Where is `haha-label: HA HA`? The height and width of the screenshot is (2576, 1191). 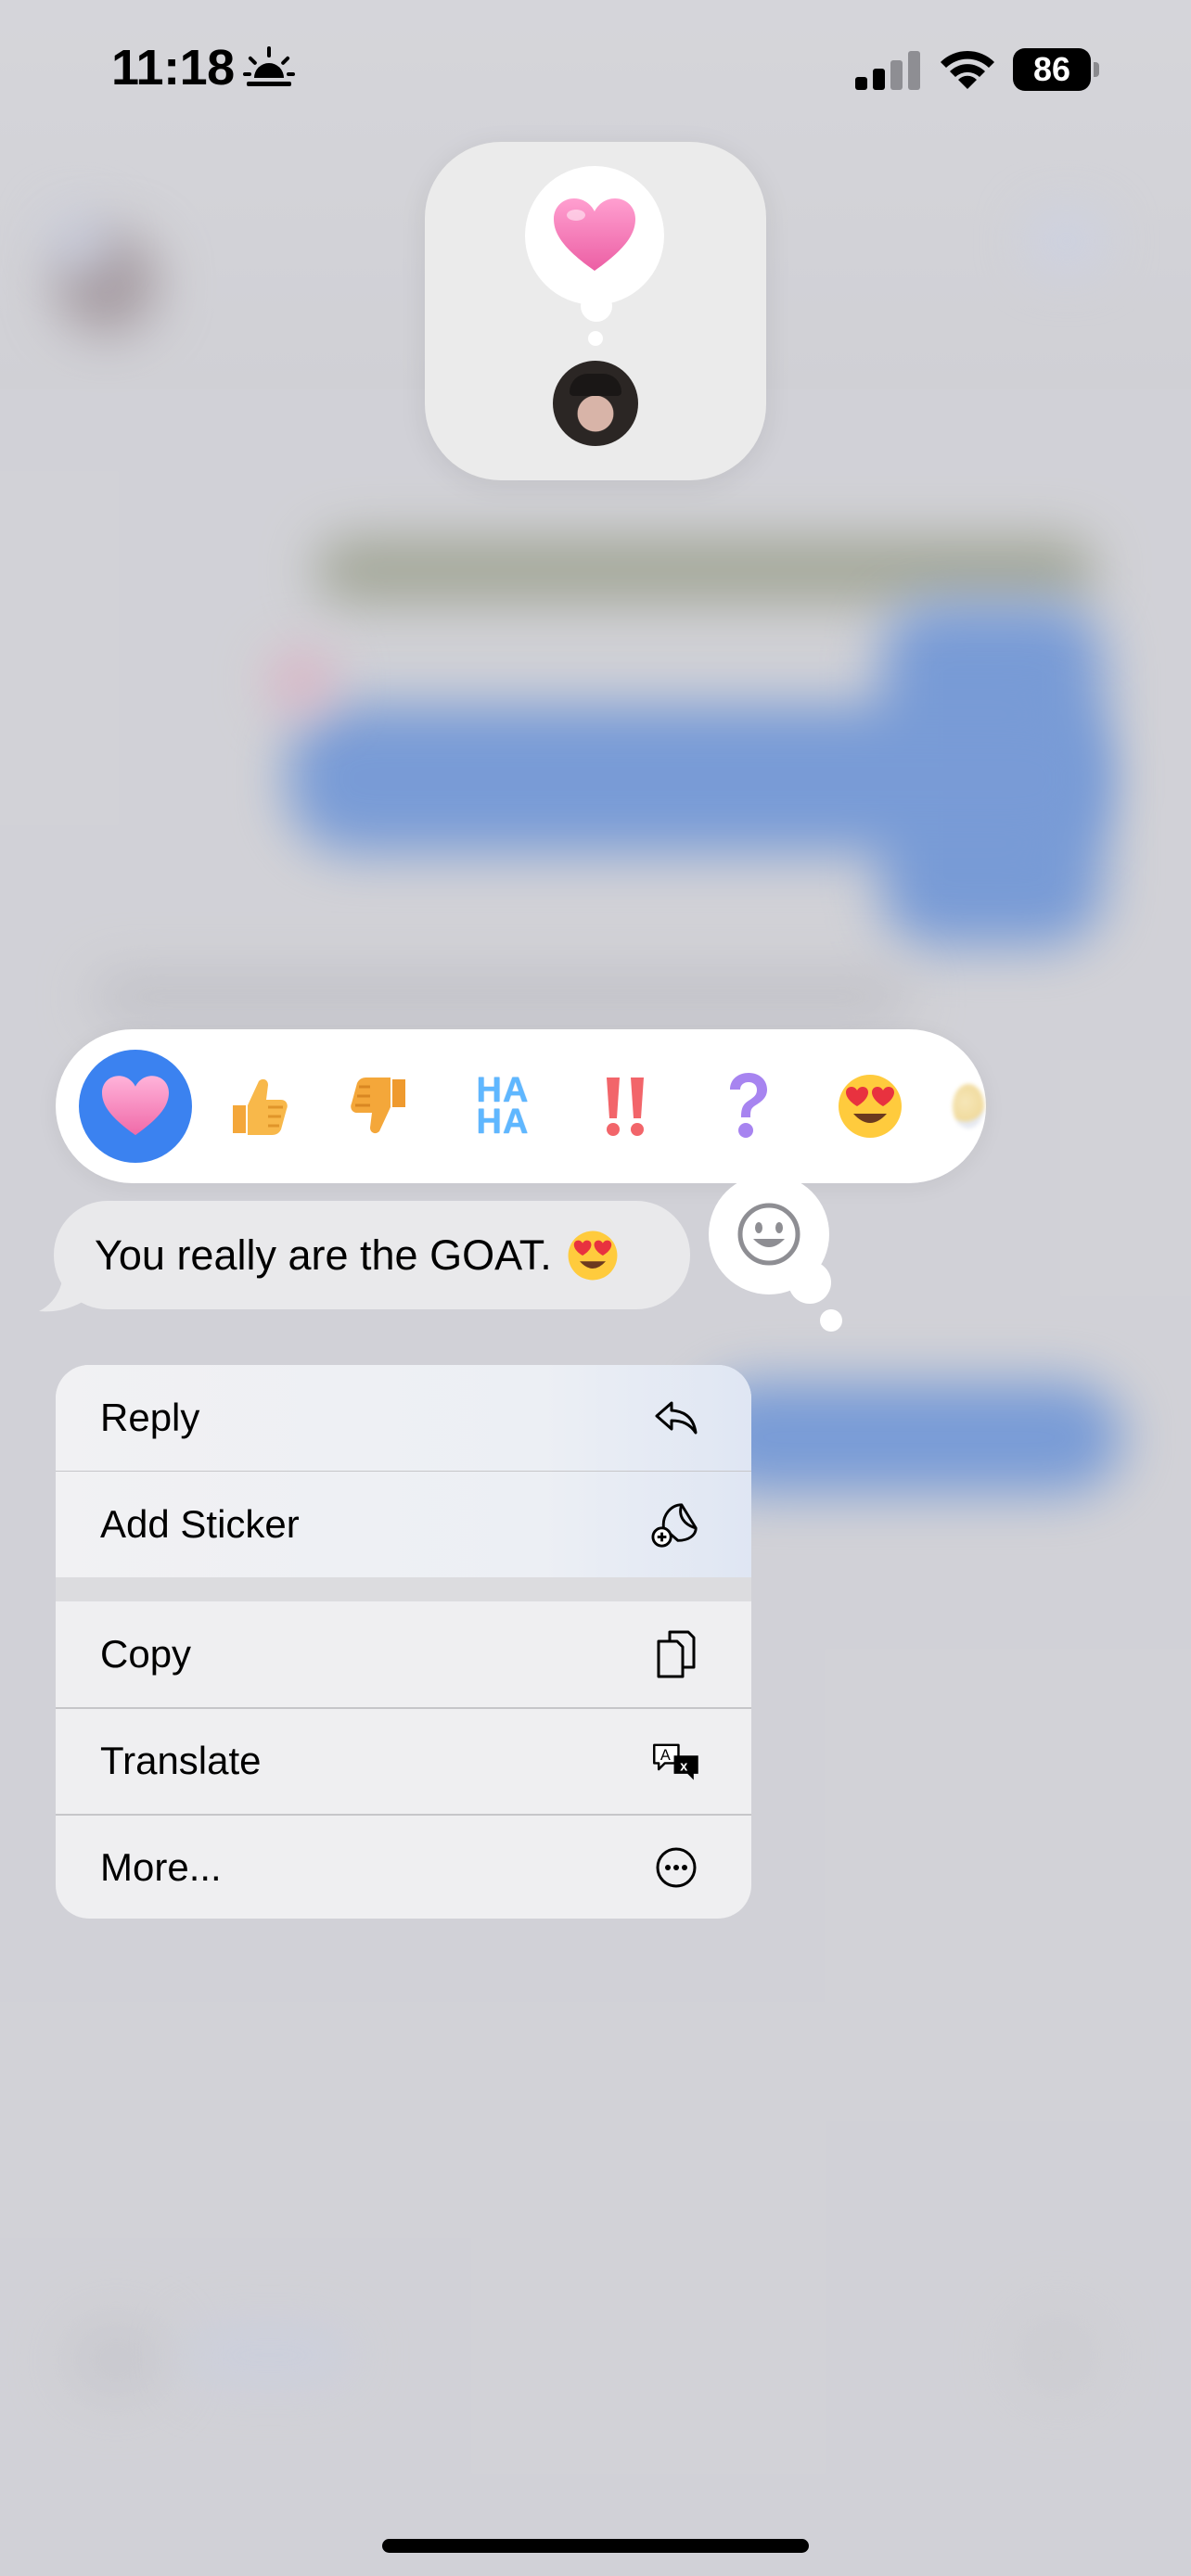 haha-label: HA HA is located at coordinates (503, 1106).